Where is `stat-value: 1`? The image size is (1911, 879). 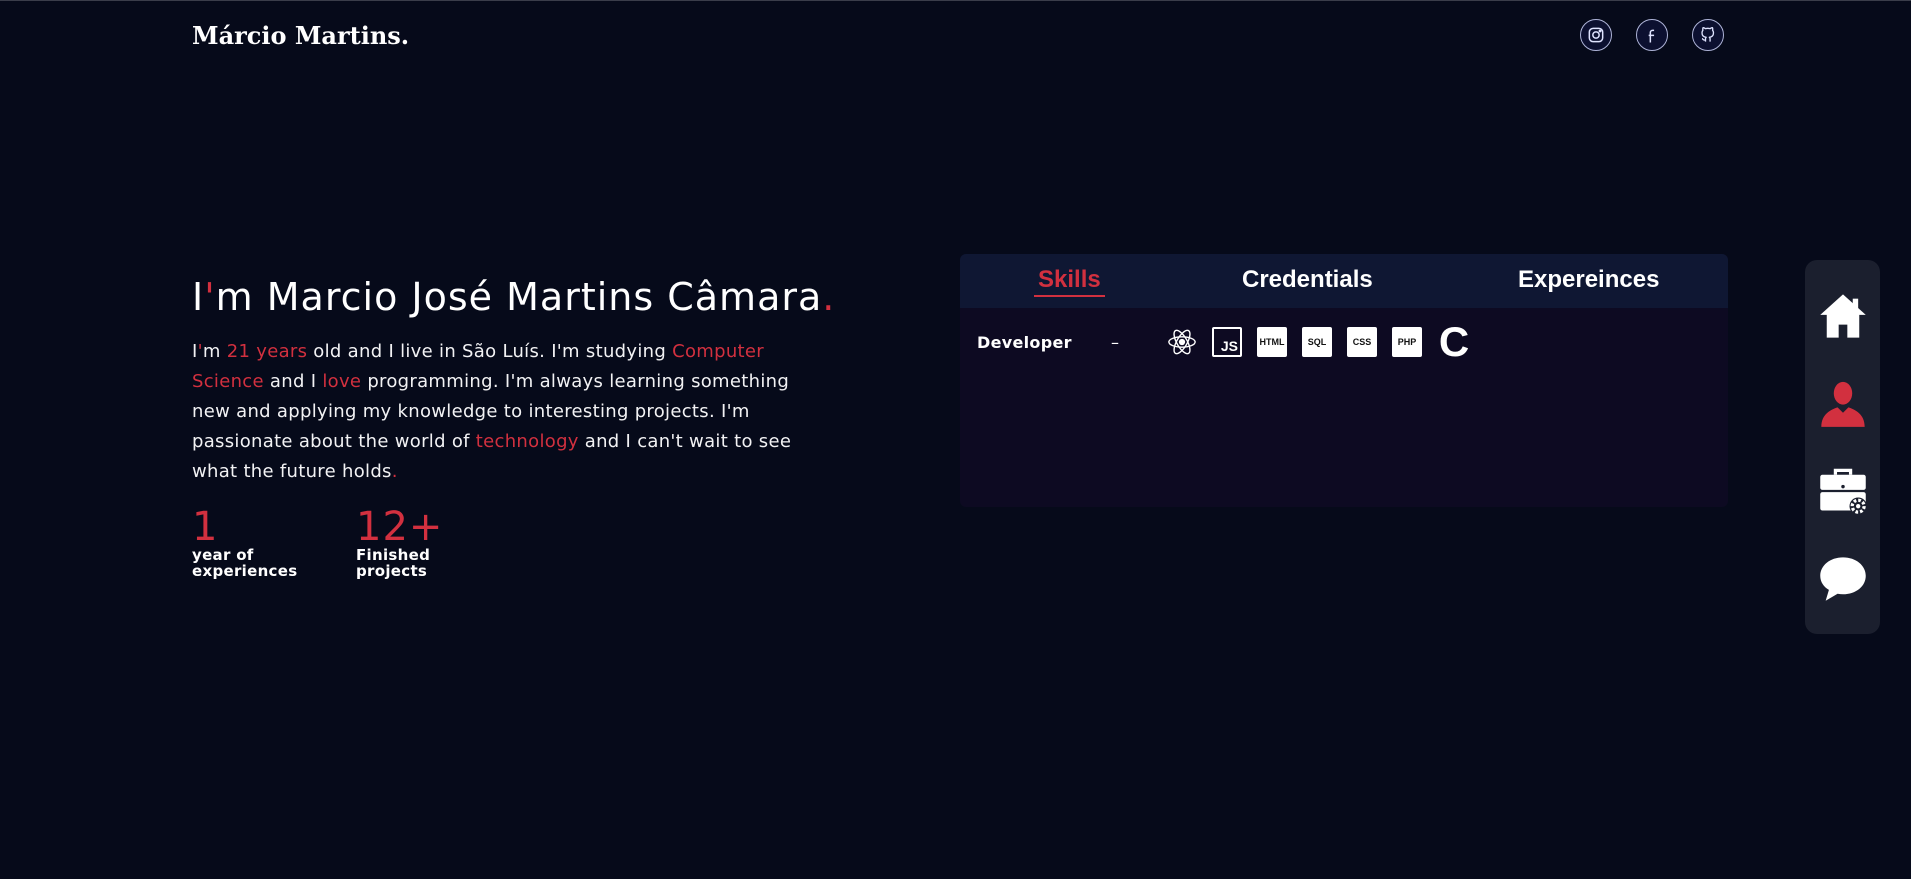 stat-value: 1 is located at coordinates (205, 527).